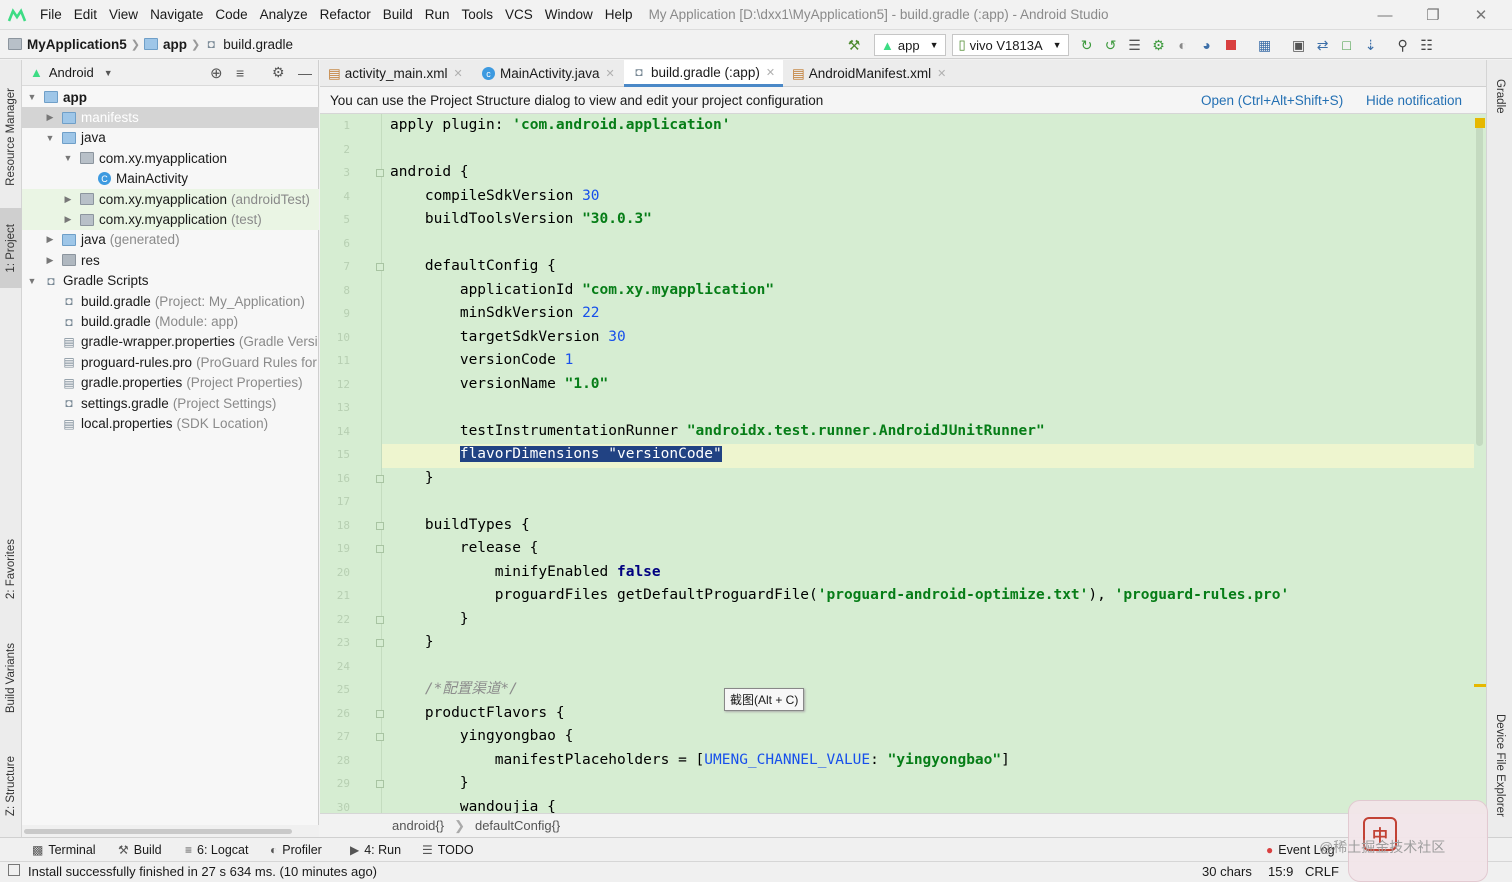 This screenshot has width=1512, height=882. Describe the element at coordinates (478, 15) in the screenshot. I see `menu-tools: Tools` at that location.